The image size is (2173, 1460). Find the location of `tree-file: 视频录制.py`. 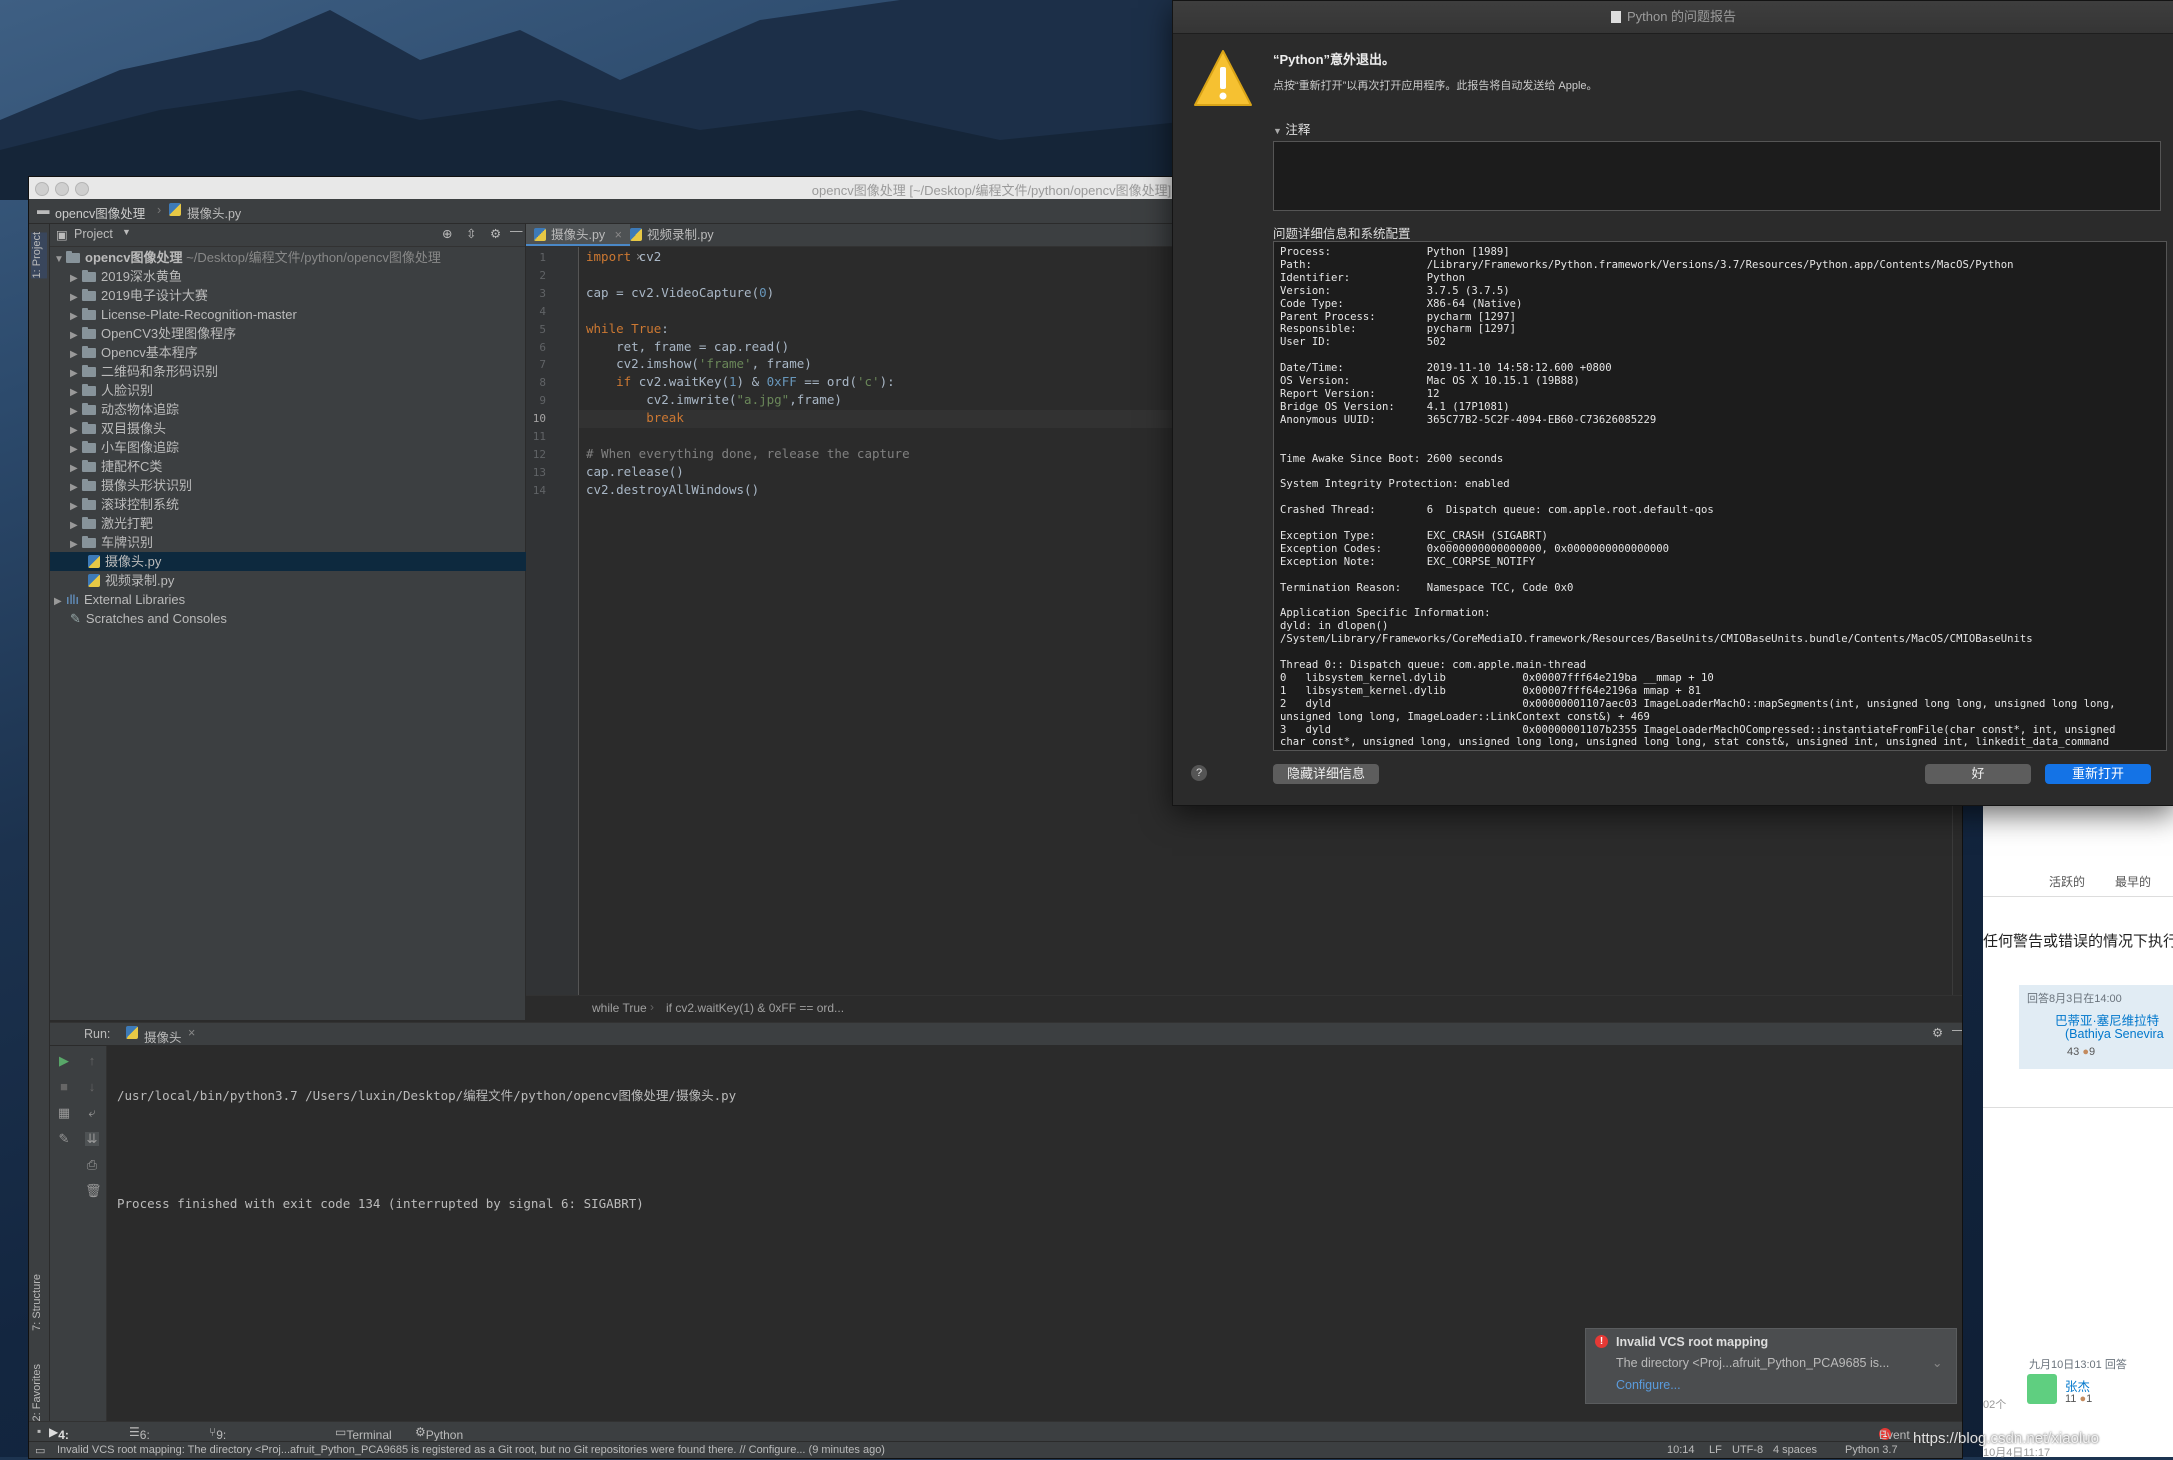

tree-file: 视频录制.py is located at coordinates (306, 580).